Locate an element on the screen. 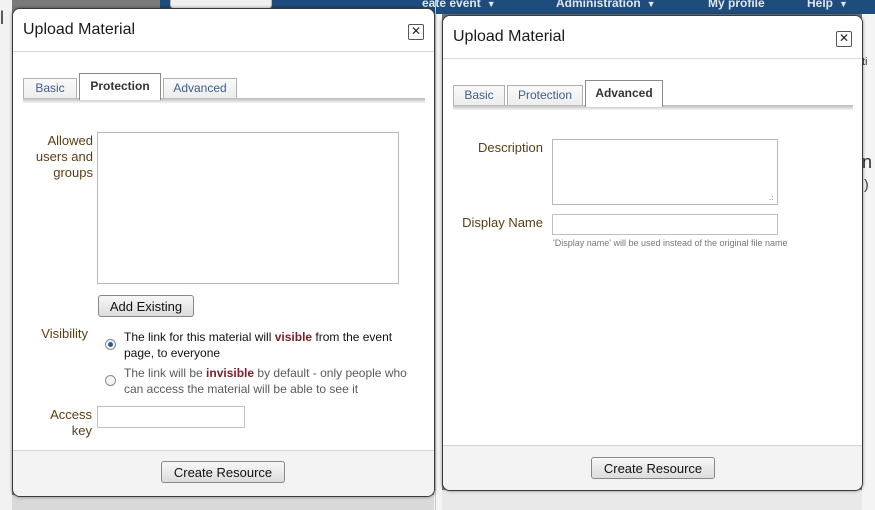 The height and width of the screenshot is (510, 875). background-text-fragment: l is located at coordinates (2, 18).